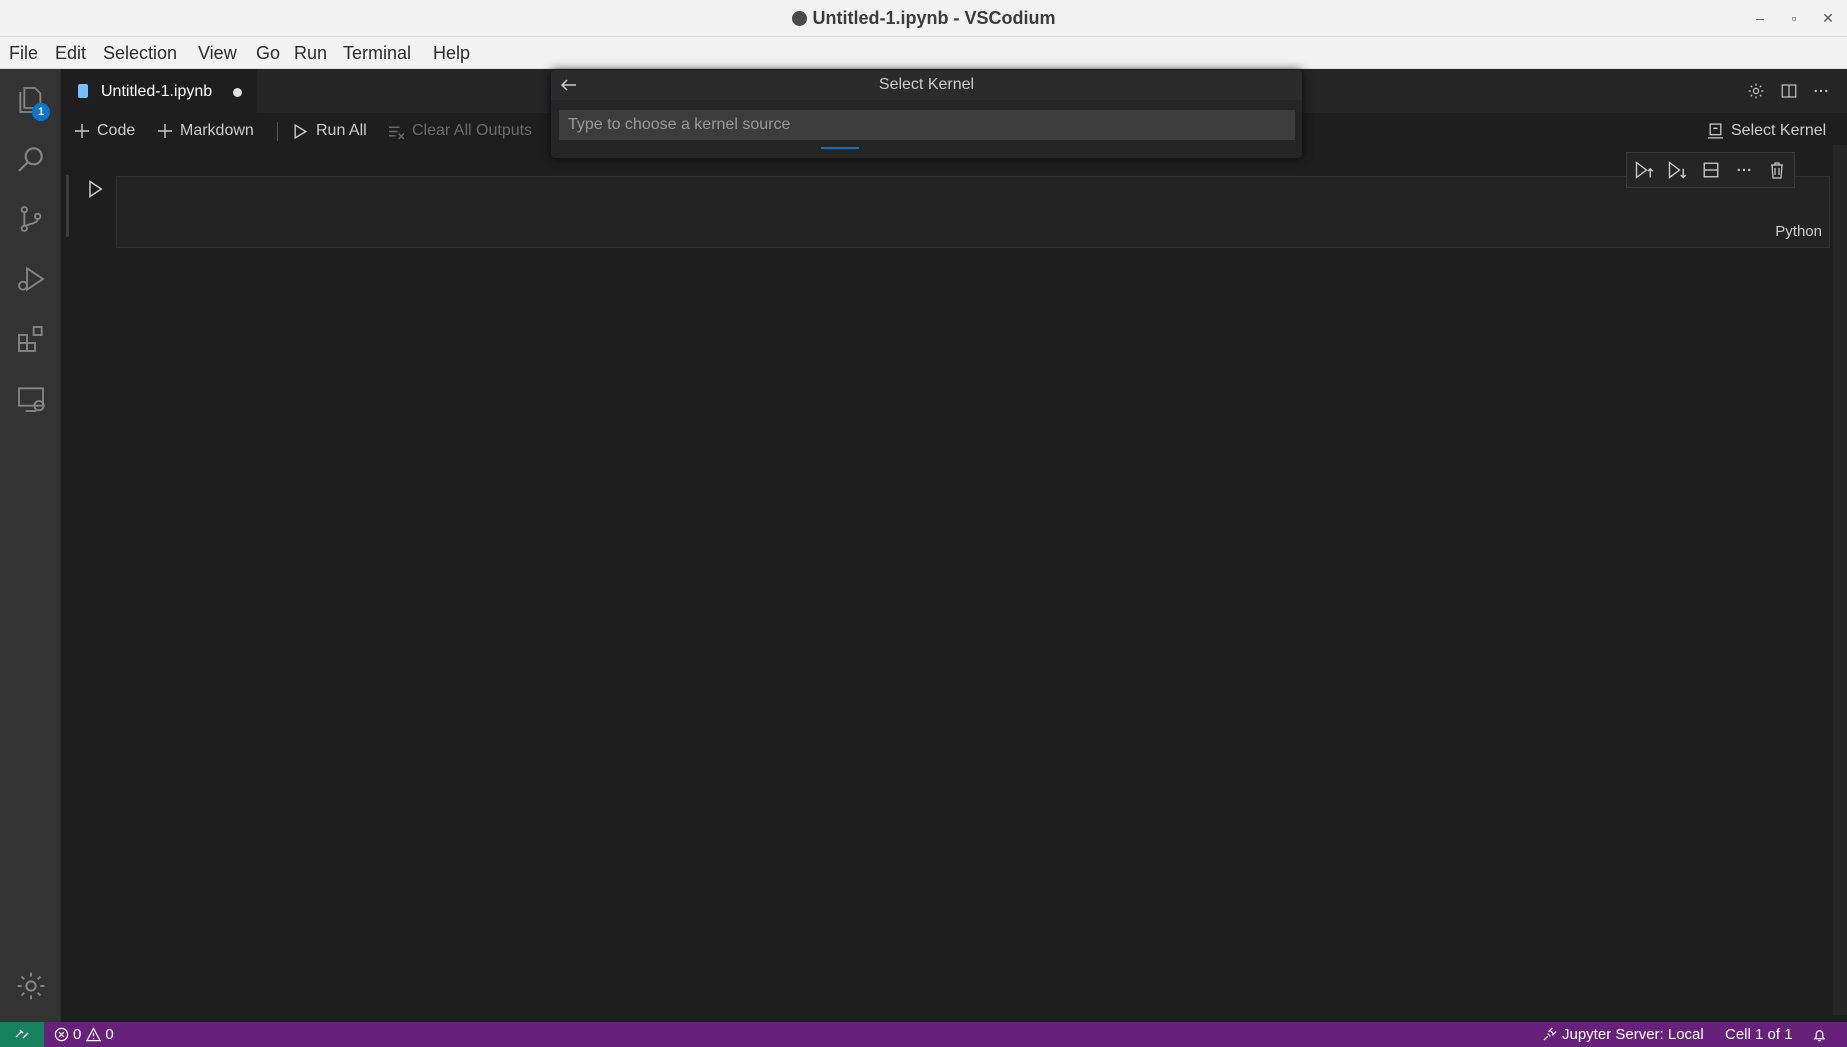  Describe the element at coordinates (1715, 130) in the screenshot. I see `server-icon` at that location.